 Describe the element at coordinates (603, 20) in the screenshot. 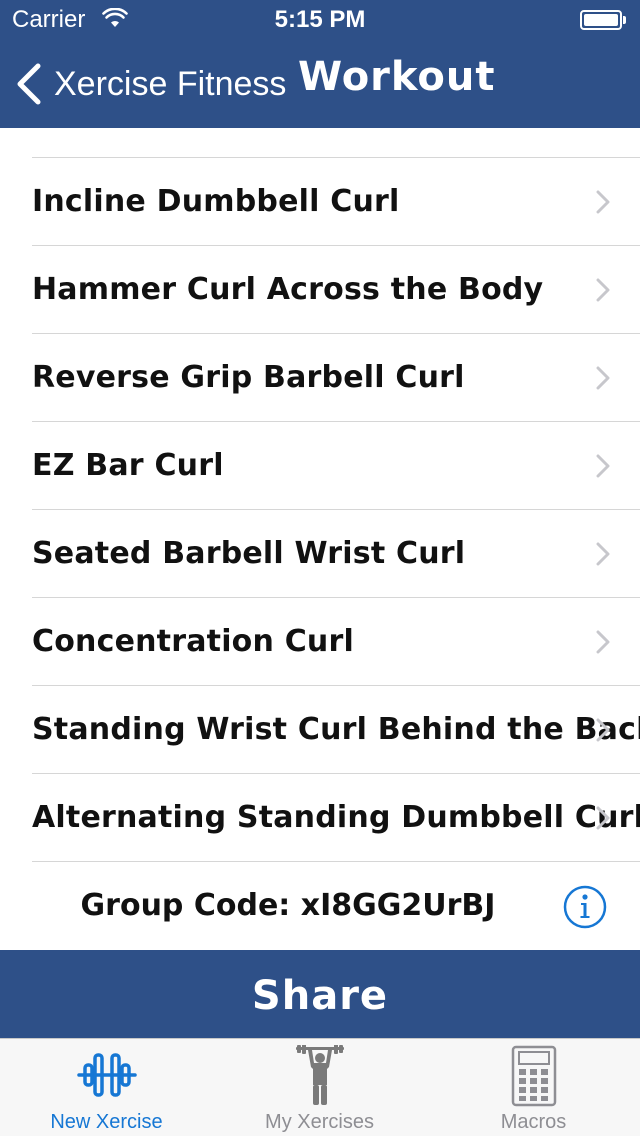

I see `battery-icon` at that location.